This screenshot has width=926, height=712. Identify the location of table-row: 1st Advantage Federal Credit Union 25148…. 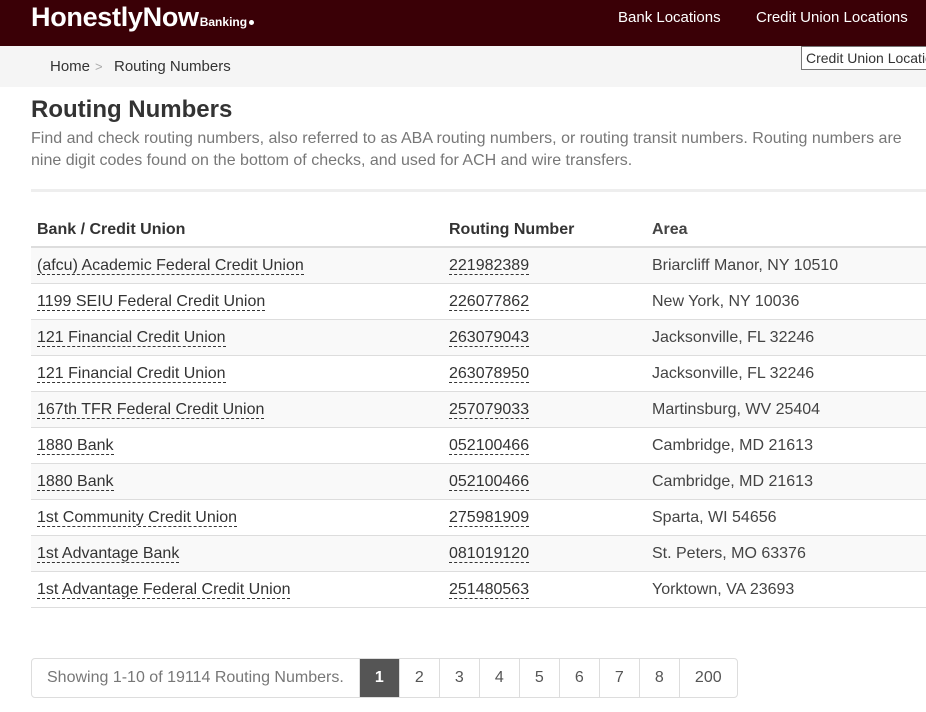
(478, 590).